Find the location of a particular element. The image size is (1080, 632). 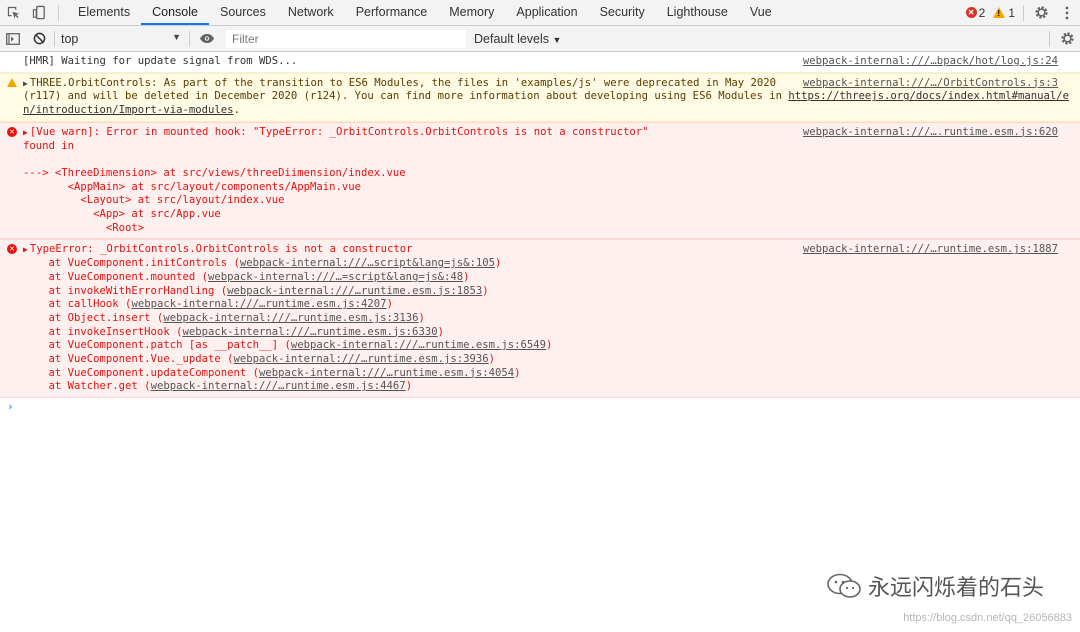

tab-console: Console is located at coordinates (175, 12).